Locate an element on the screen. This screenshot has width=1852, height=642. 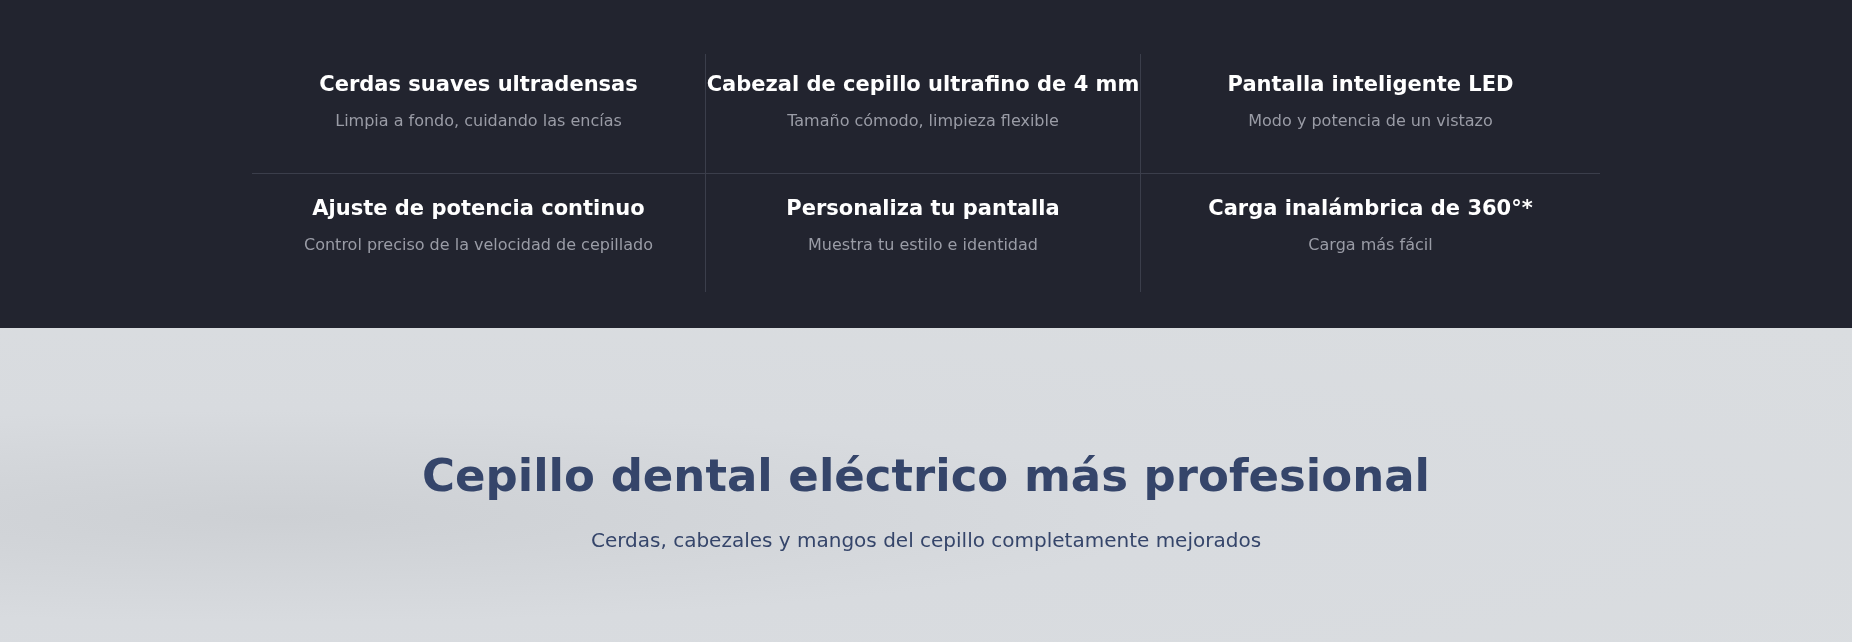
hero-subheading: Cerdas, cabezales y mangos del cepillo completamente mejorados is located at coordinates (926, 540).